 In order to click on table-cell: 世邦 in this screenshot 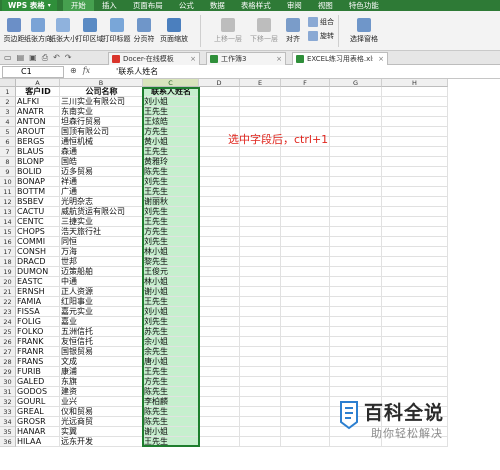, I will do `click(101, 262)`.